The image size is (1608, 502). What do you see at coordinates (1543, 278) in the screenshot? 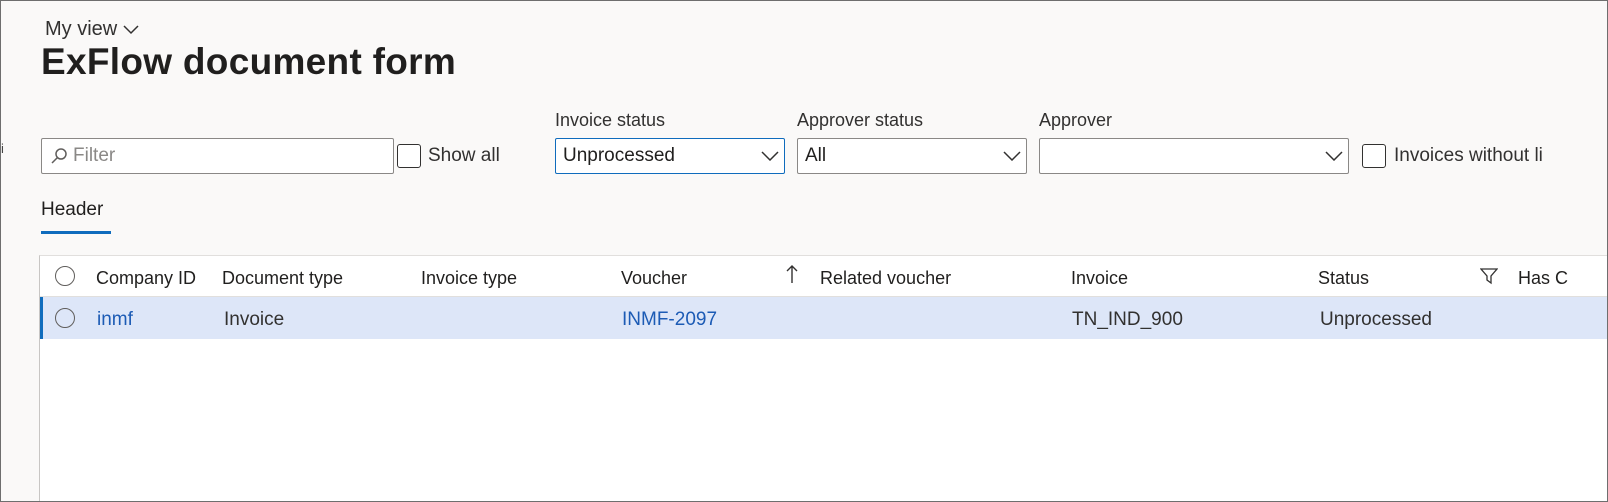
I see `column-header-has-c: Has C` at bounding box center [1543, 278].